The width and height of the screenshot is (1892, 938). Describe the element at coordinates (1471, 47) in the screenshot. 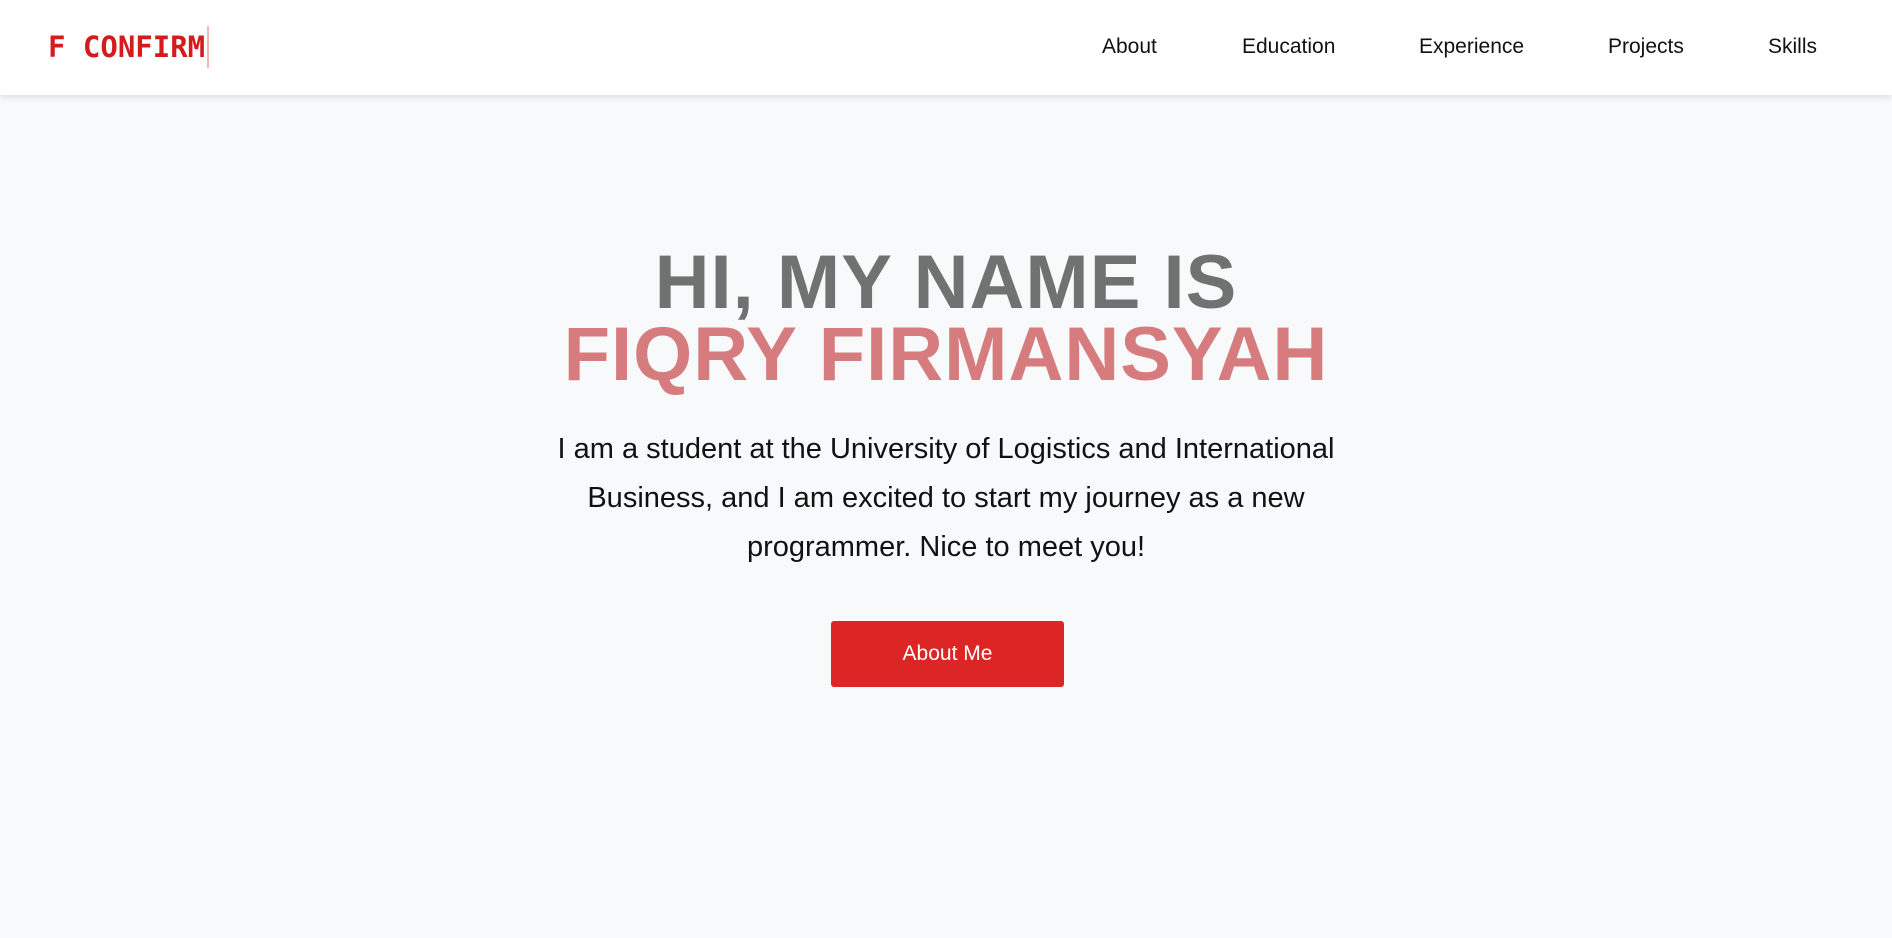

I see `nav-link-experience: Experience` at that location.